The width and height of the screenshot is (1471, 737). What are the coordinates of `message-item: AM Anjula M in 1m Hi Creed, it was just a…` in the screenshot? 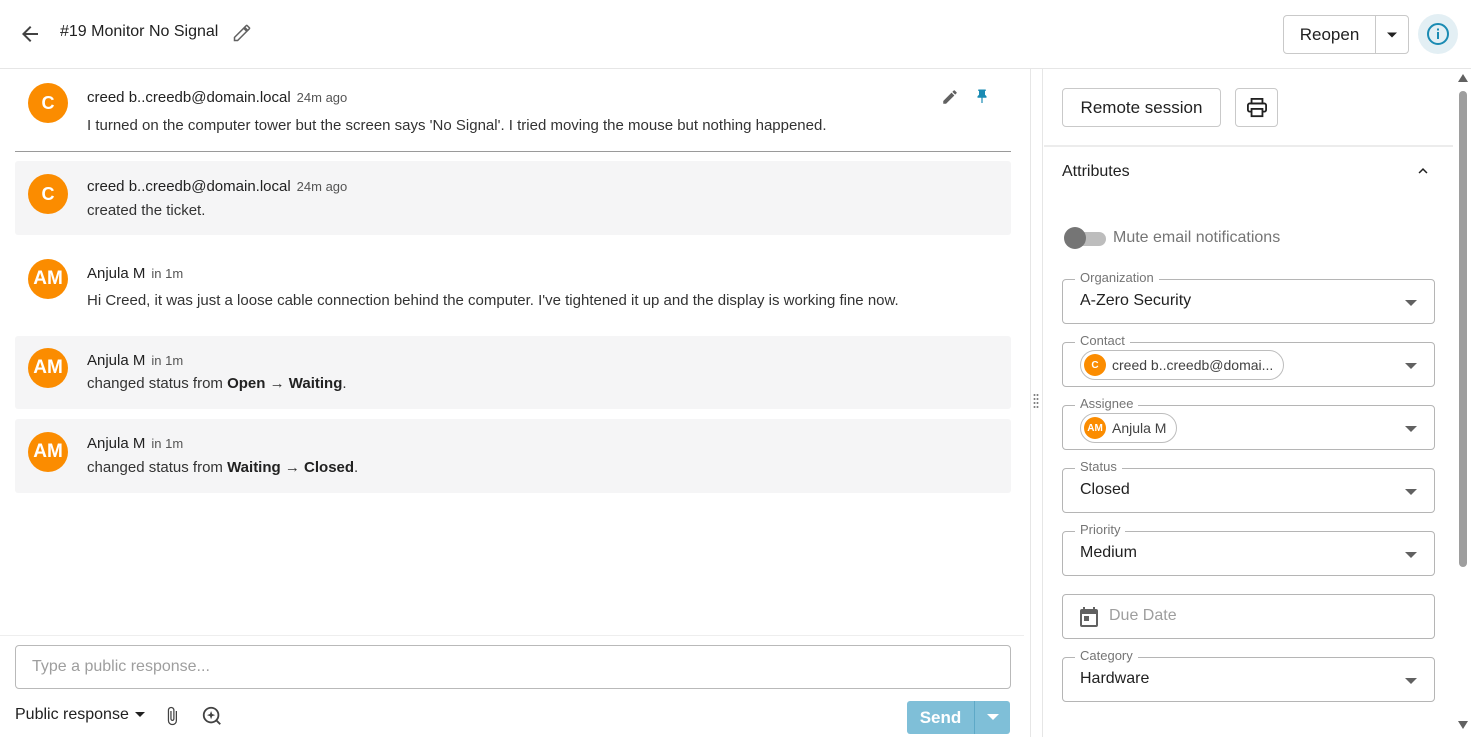 It's located at (513, 282).